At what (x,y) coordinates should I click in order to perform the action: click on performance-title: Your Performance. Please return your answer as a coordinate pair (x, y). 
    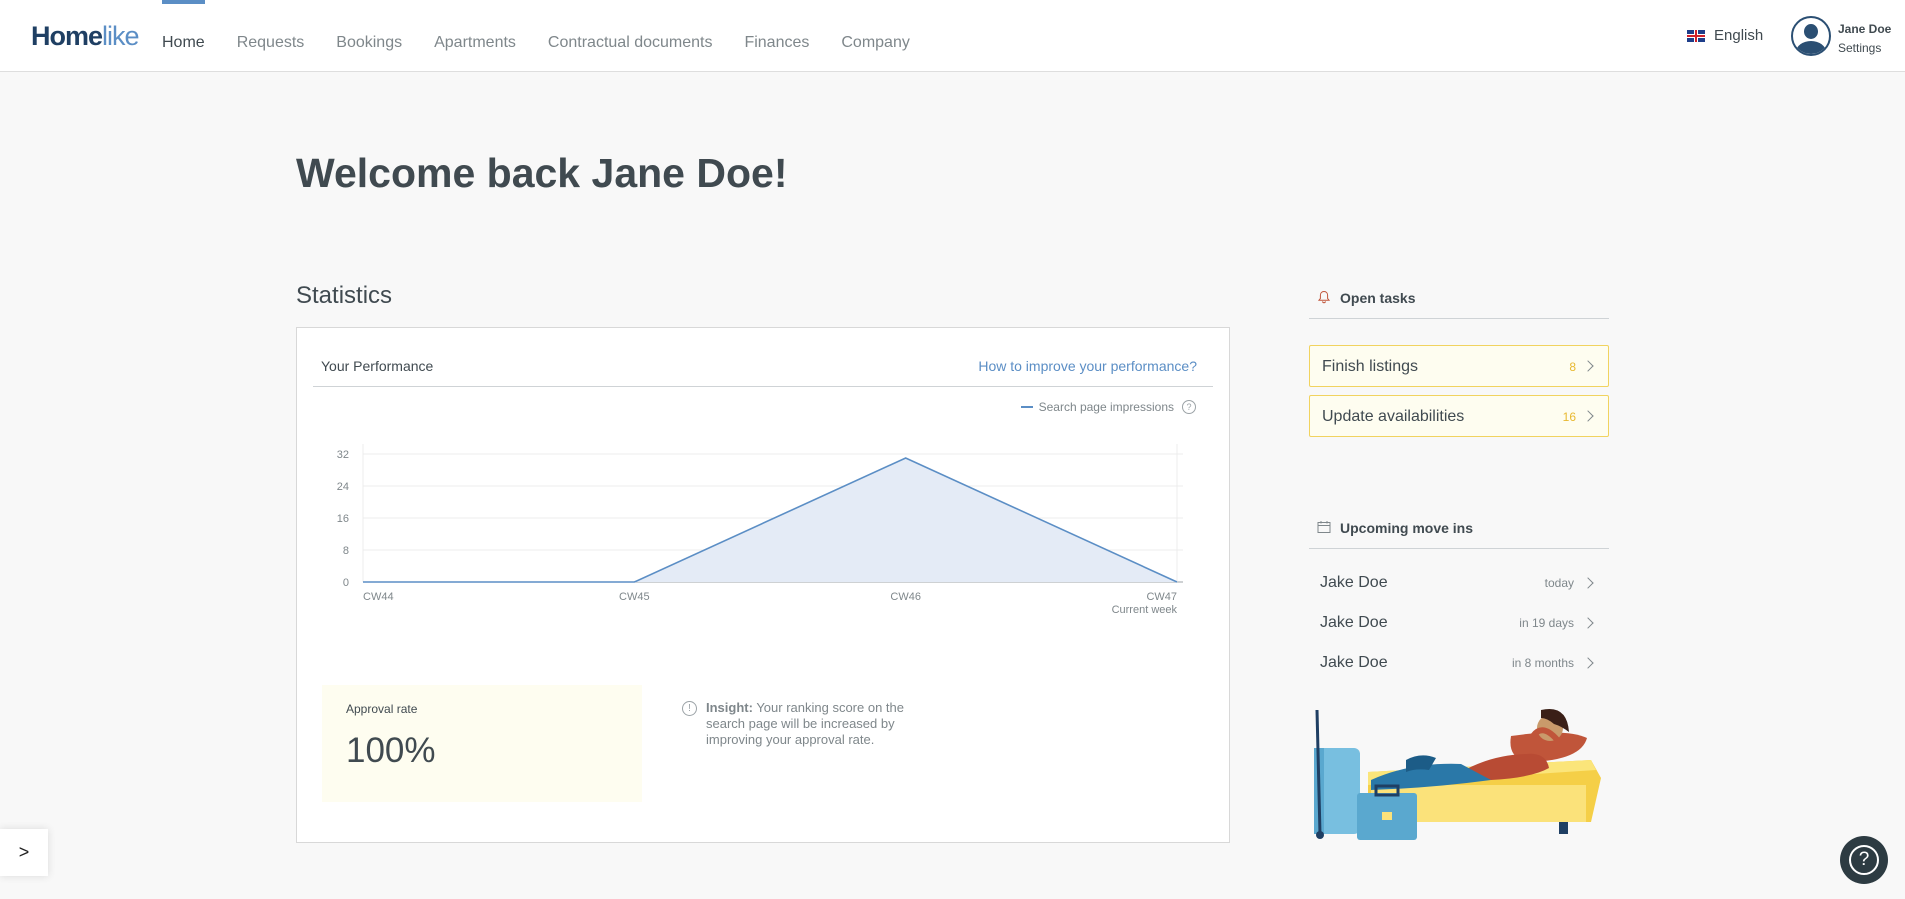
    Looking at the image, I should click on (377, 366).